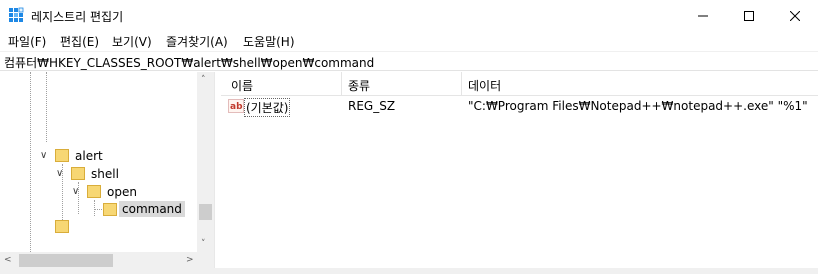 The image size is (818, 274). Describe the element at coordinates (205, 260) in the screenshot. I see `scrollbar-corner` at that location.